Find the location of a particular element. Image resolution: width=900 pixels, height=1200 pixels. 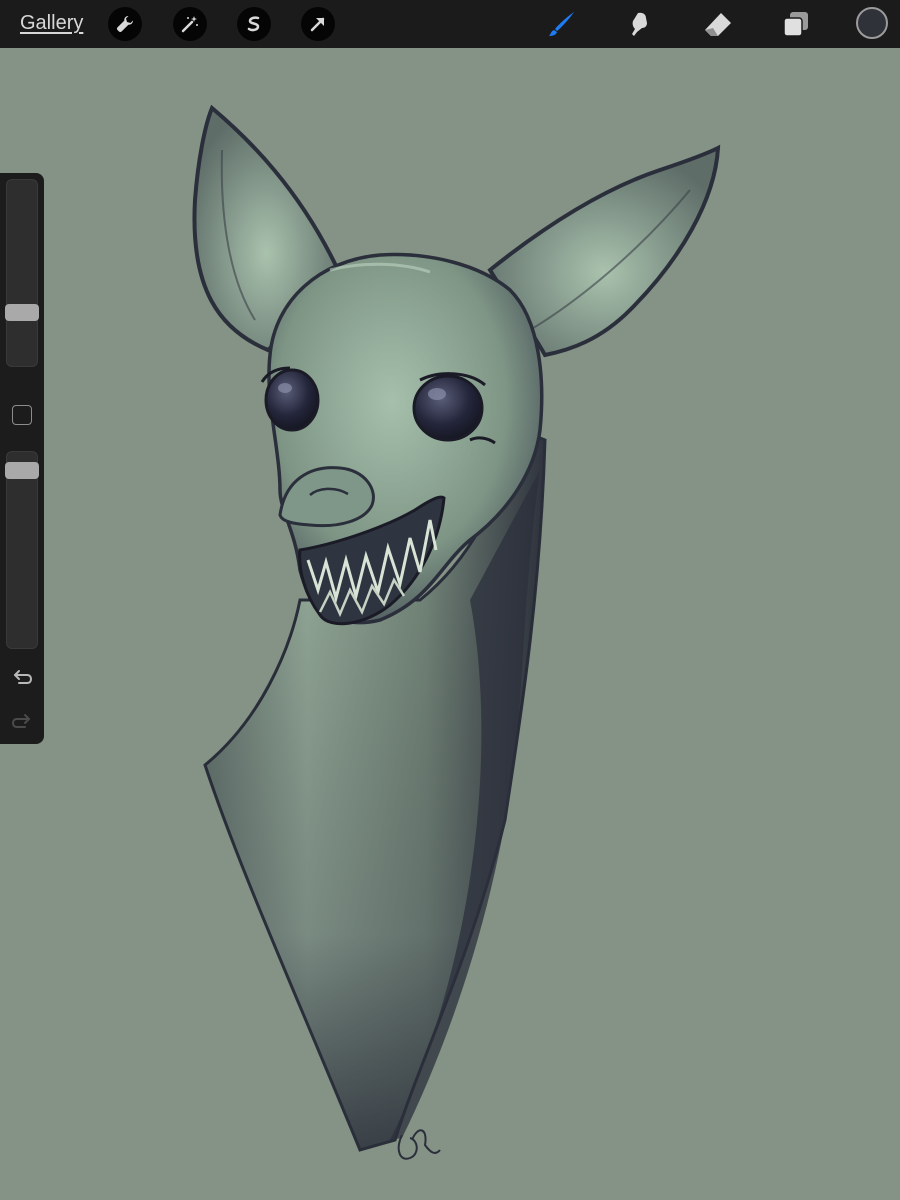

brush-size-slider is located at coordinates (22, 273).